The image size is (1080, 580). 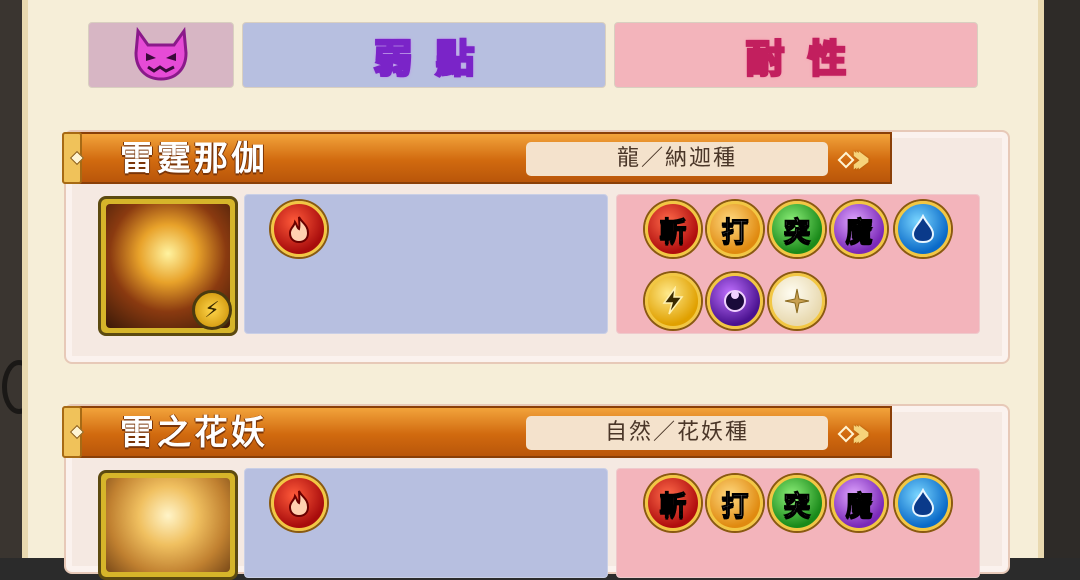 What do you see at coordinates (677, 433) in the screenshot?
I see `monster-species: 自然／花妖種` at bounding box center [677, 433].